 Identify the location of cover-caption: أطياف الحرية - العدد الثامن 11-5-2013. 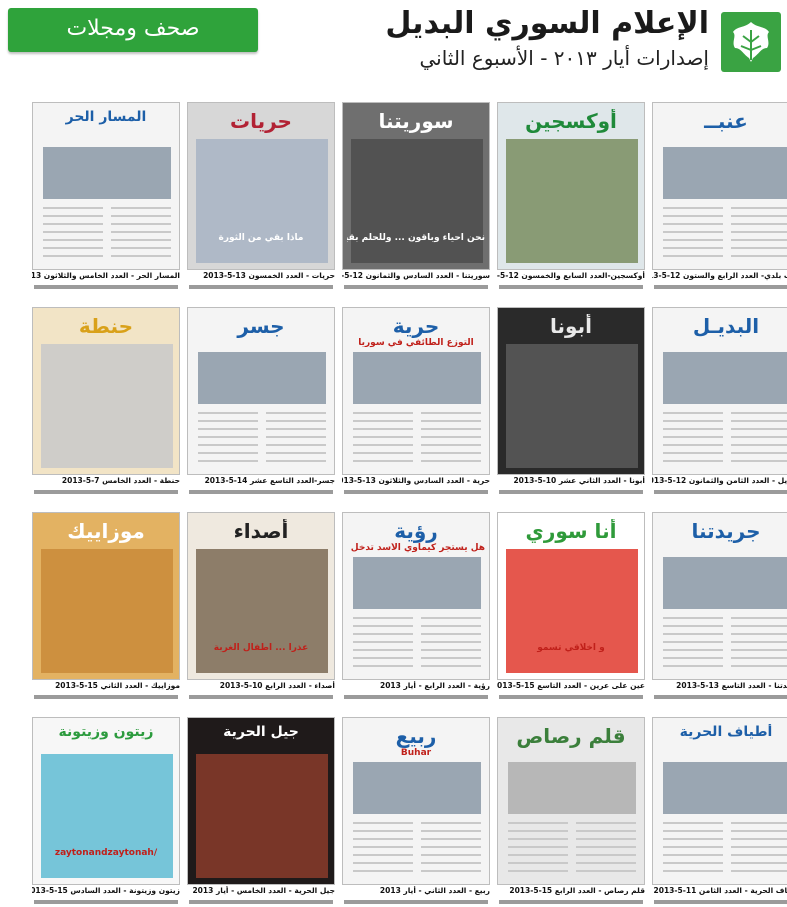
(719, 892).